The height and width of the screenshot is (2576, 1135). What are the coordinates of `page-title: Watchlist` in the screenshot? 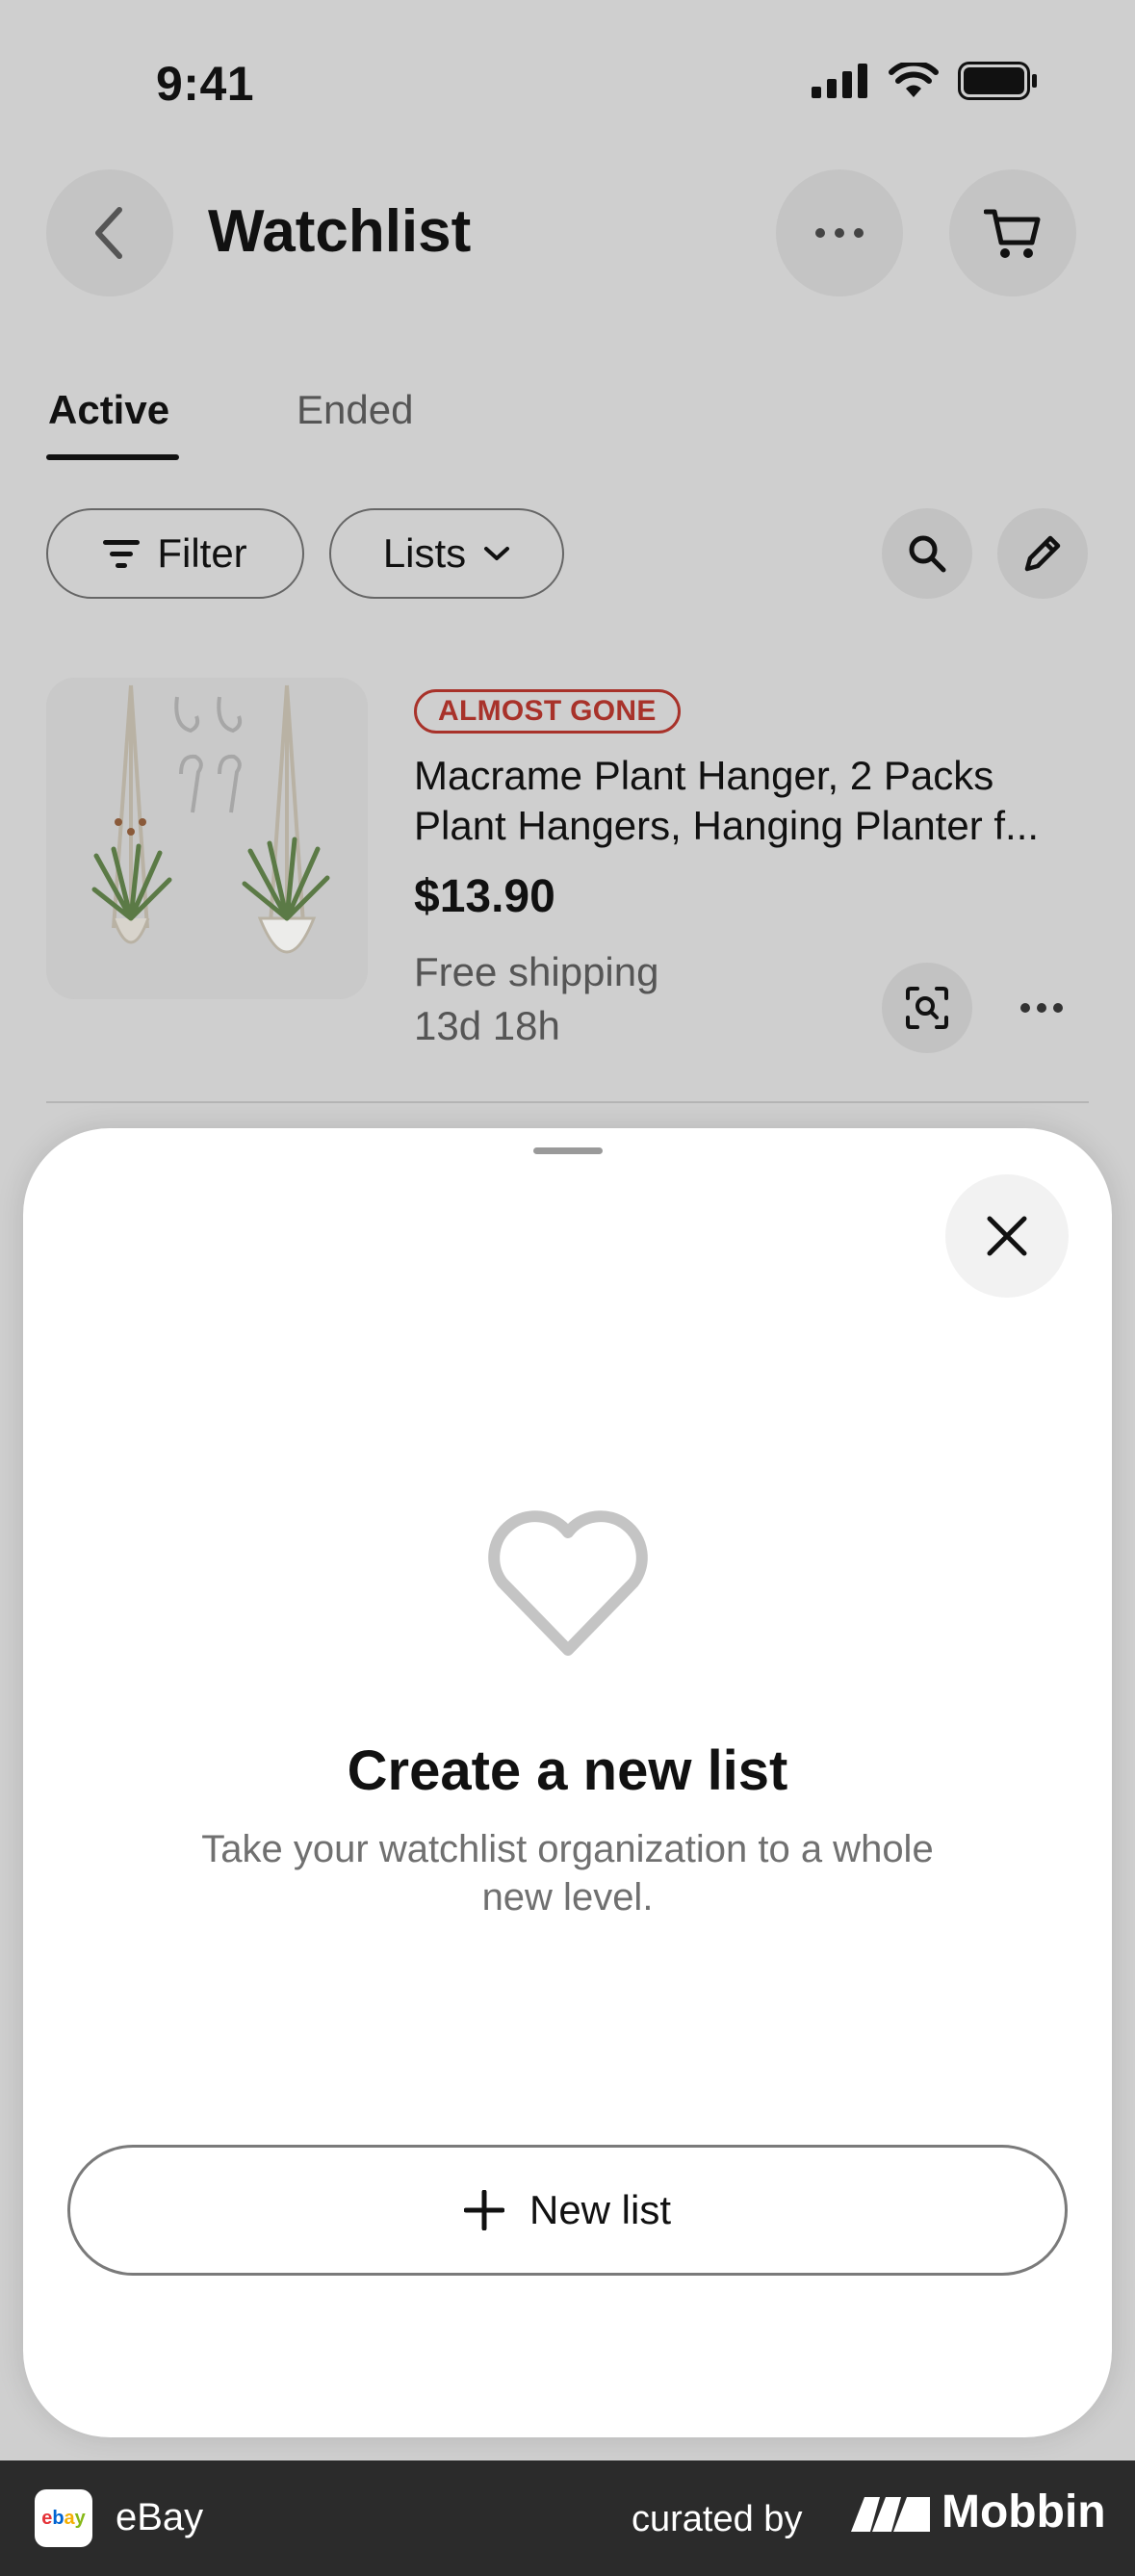 It's located at (340, 231).